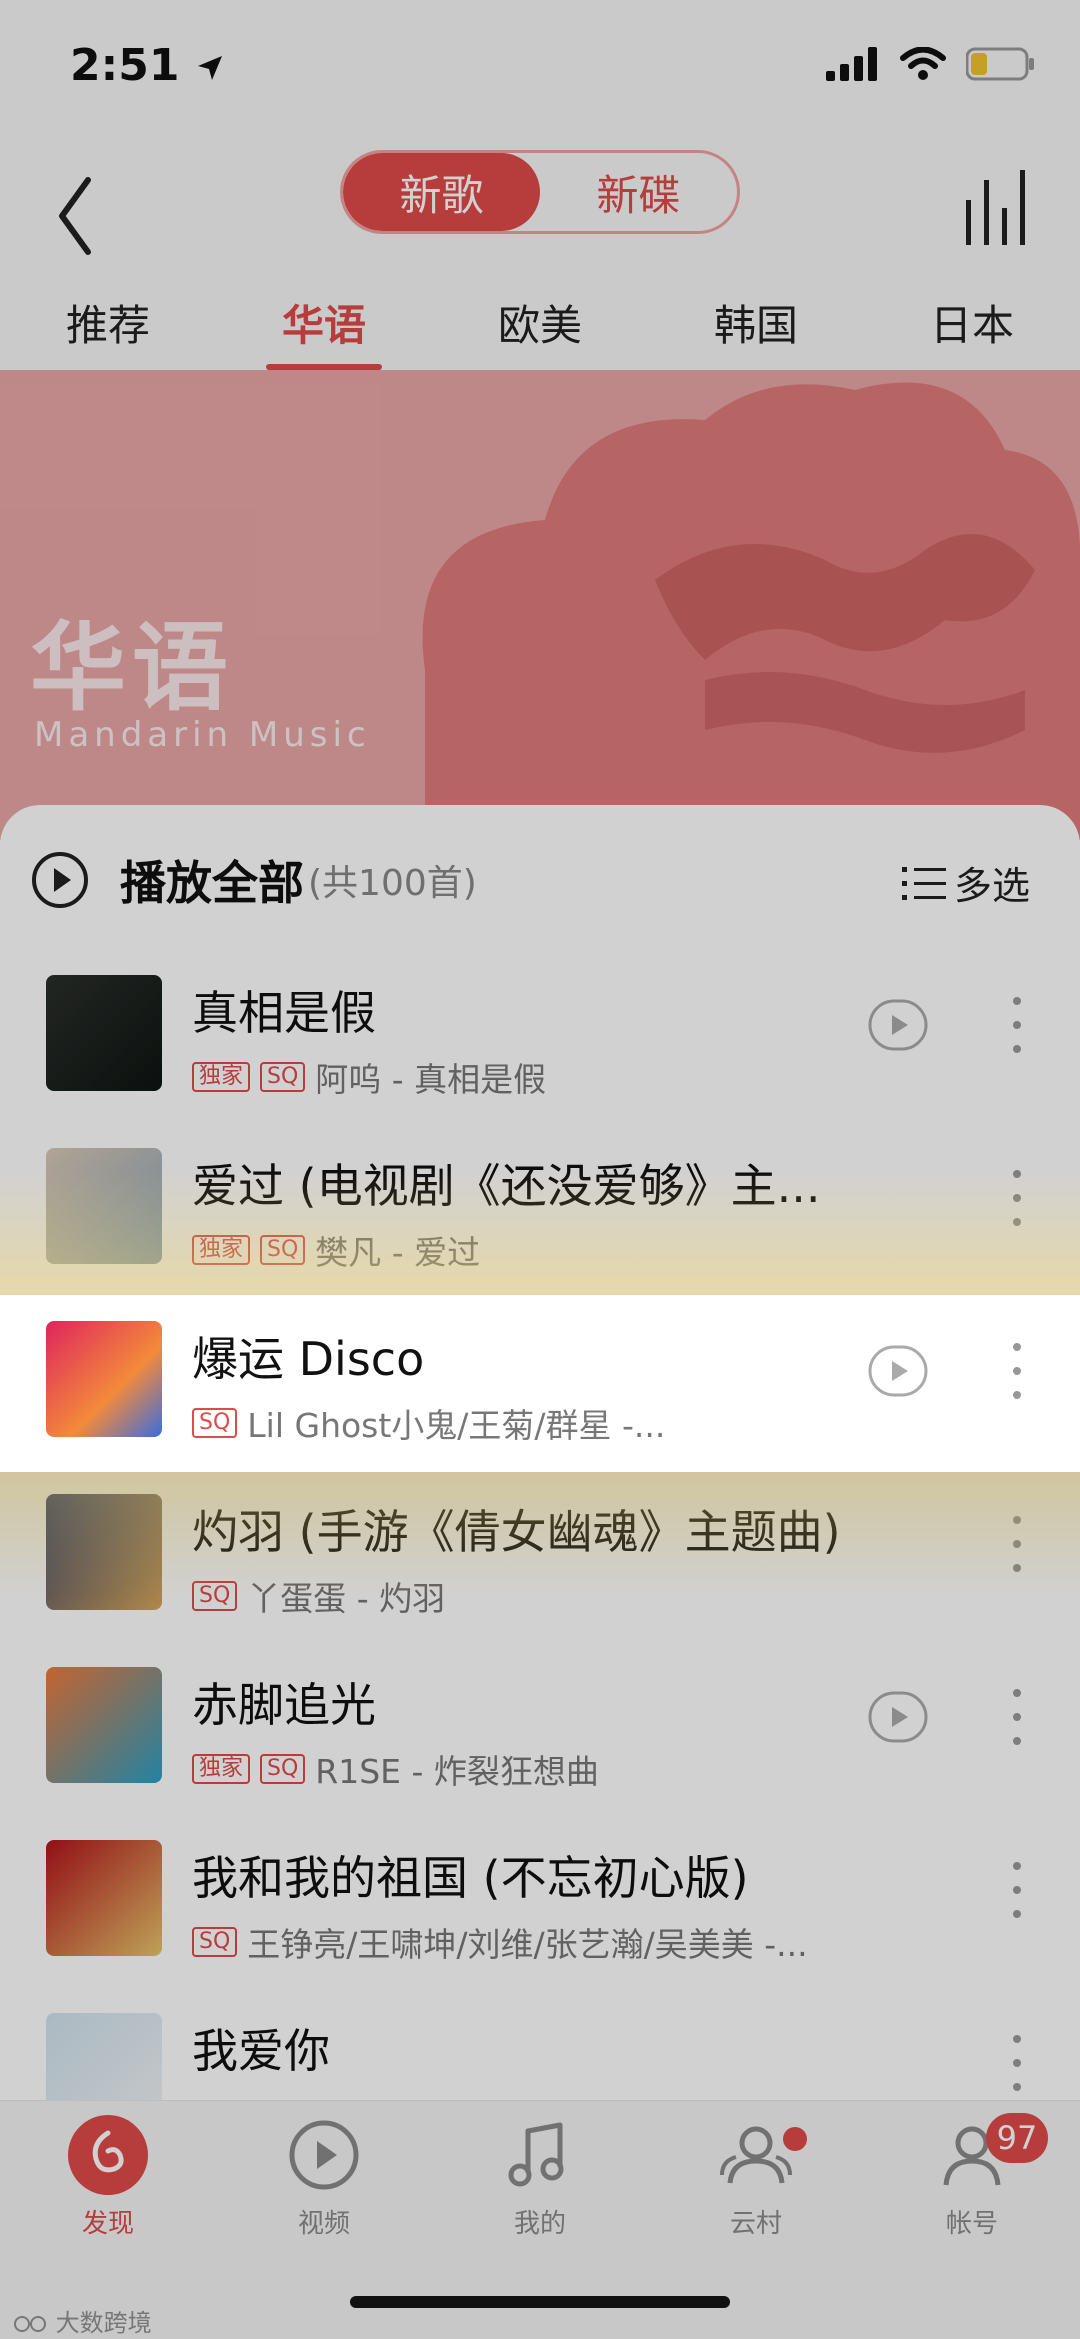 This screenshot has height=2339, width=1080. What do you see at coordinates (83, 2320) in the screenshot?
I see `watermark: 大数跨境` at bounding box center [83, 2320].